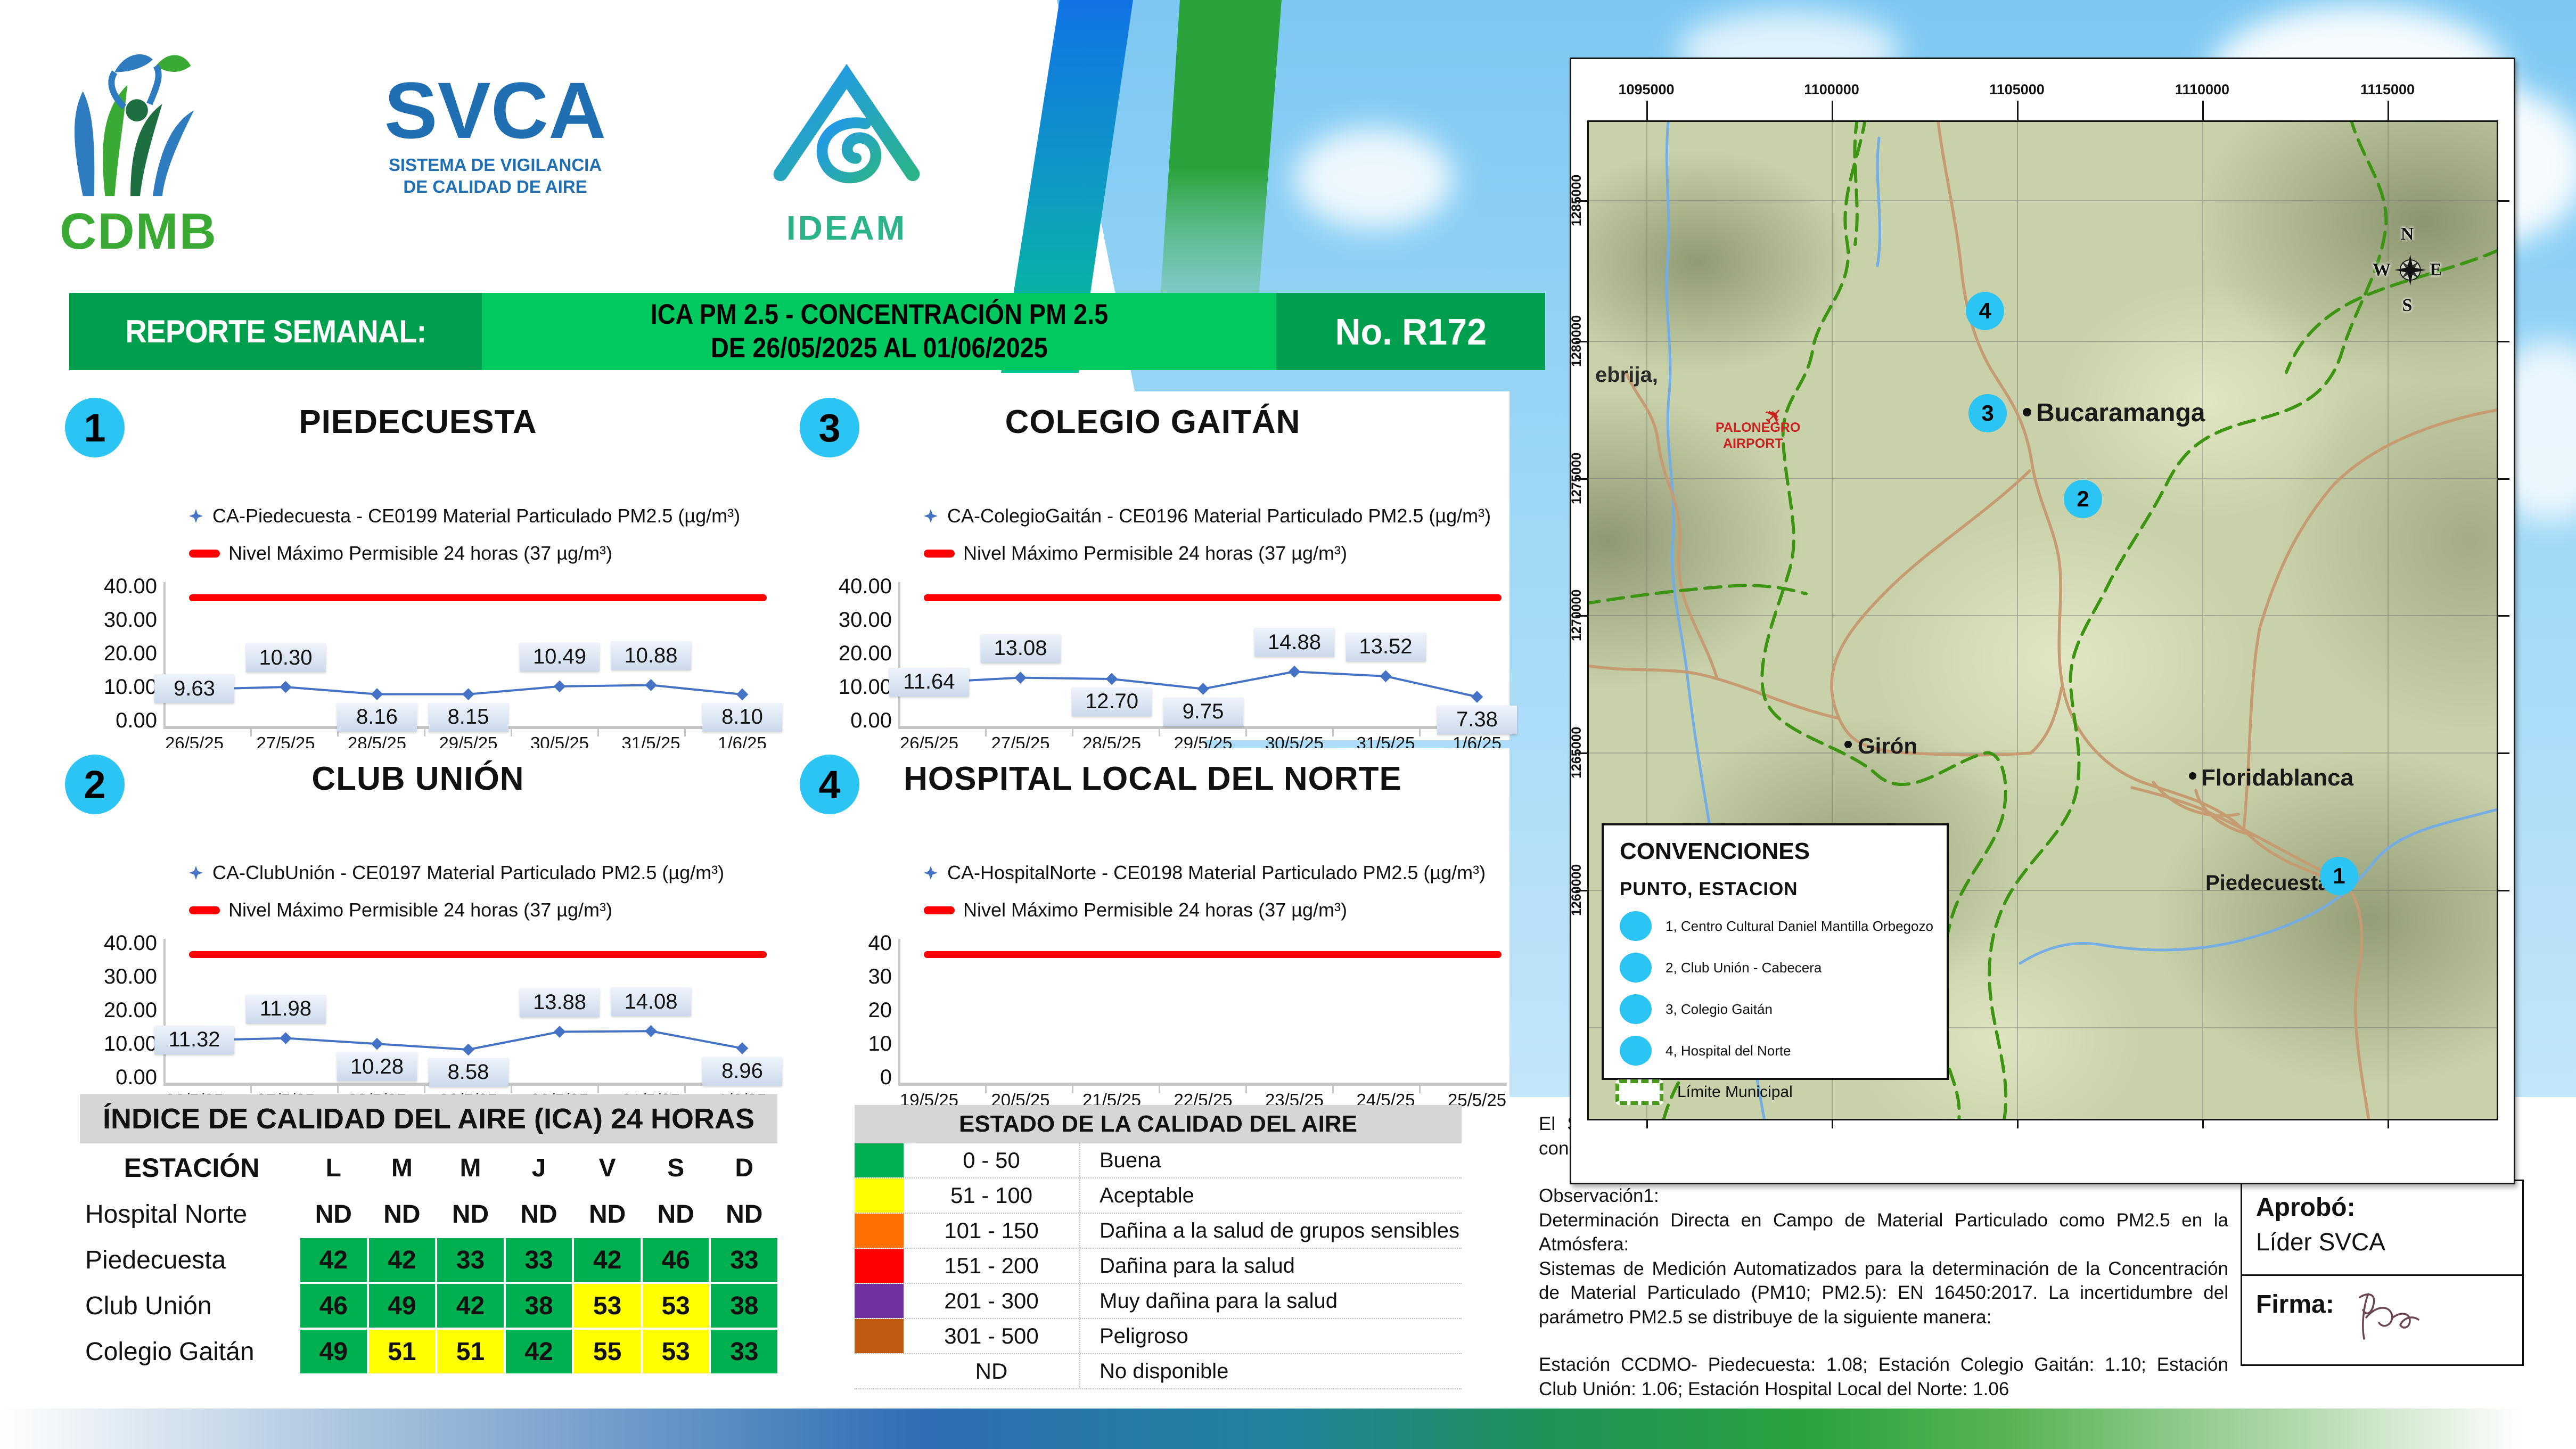  Describe the element at coordinates (130, 943) in the screenshot. I see `y-axis-tick-label: 40.00` at that location.